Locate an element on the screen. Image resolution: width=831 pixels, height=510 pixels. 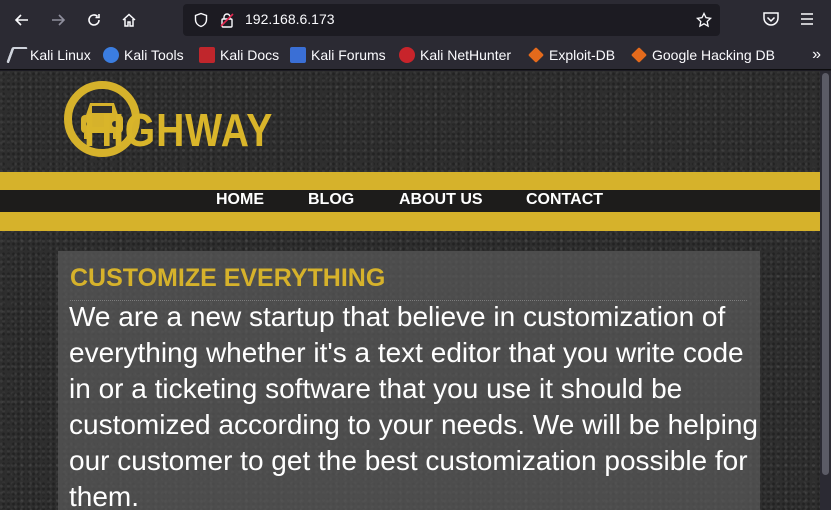
nav-blog: BLOG is located at coordinates (331, 201).